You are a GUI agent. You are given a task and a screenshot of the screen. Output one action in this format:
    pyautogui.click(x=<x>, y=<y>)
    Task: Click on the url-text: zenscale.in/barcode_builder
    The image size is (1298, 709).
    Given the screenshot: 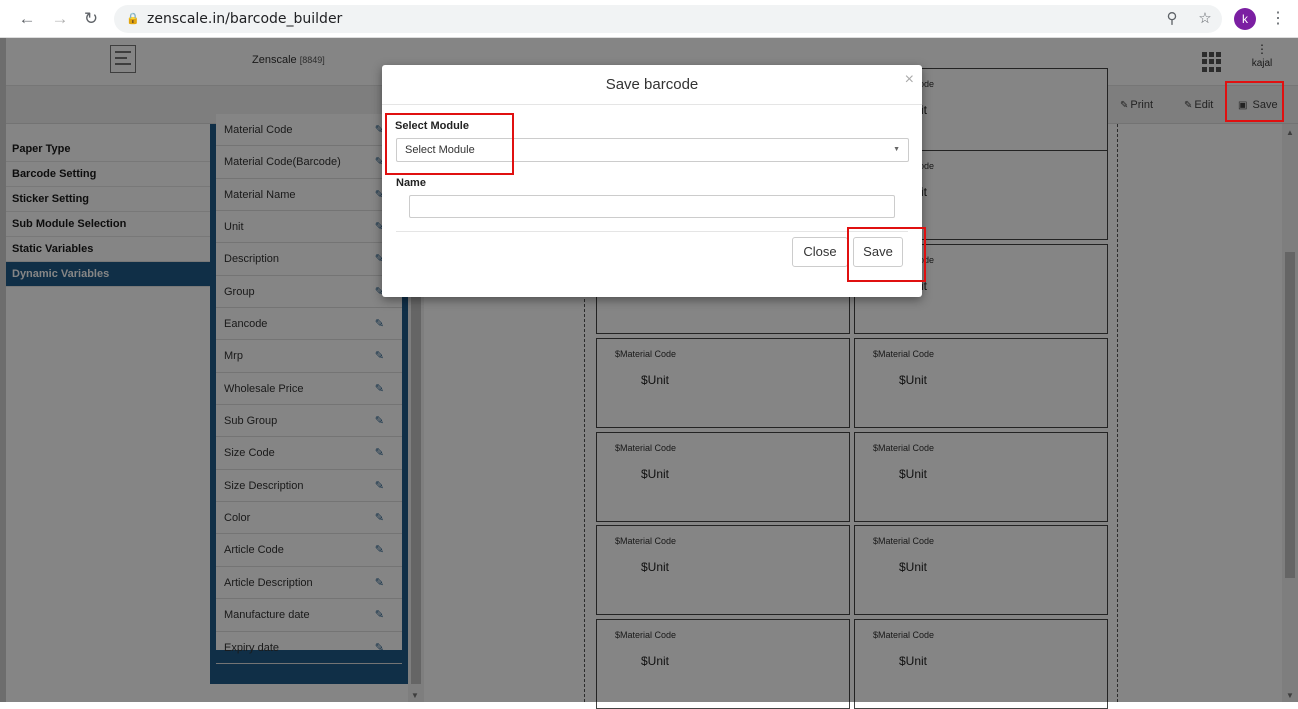 What is the action you would take?
    pyautogui.click(x=245, y=19)
    